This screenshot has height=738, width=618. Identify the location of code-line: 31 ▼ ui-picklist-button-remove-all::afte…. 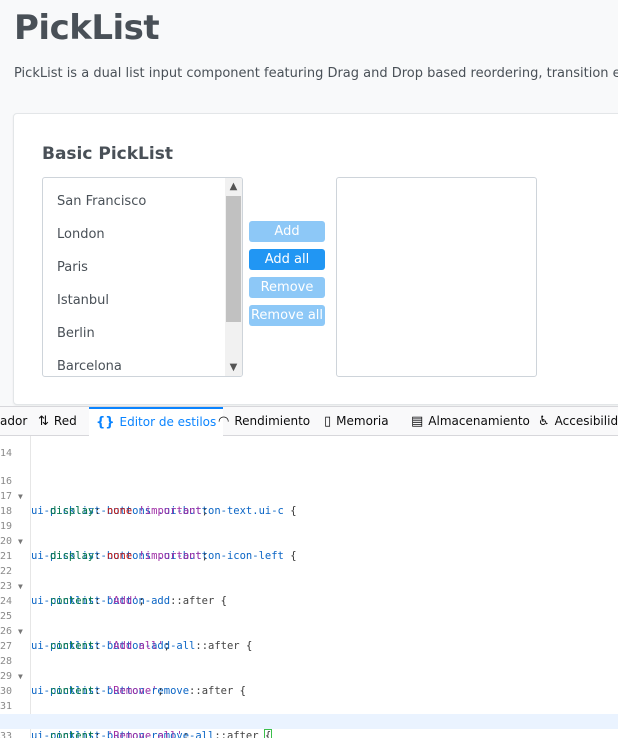
(309, 711).